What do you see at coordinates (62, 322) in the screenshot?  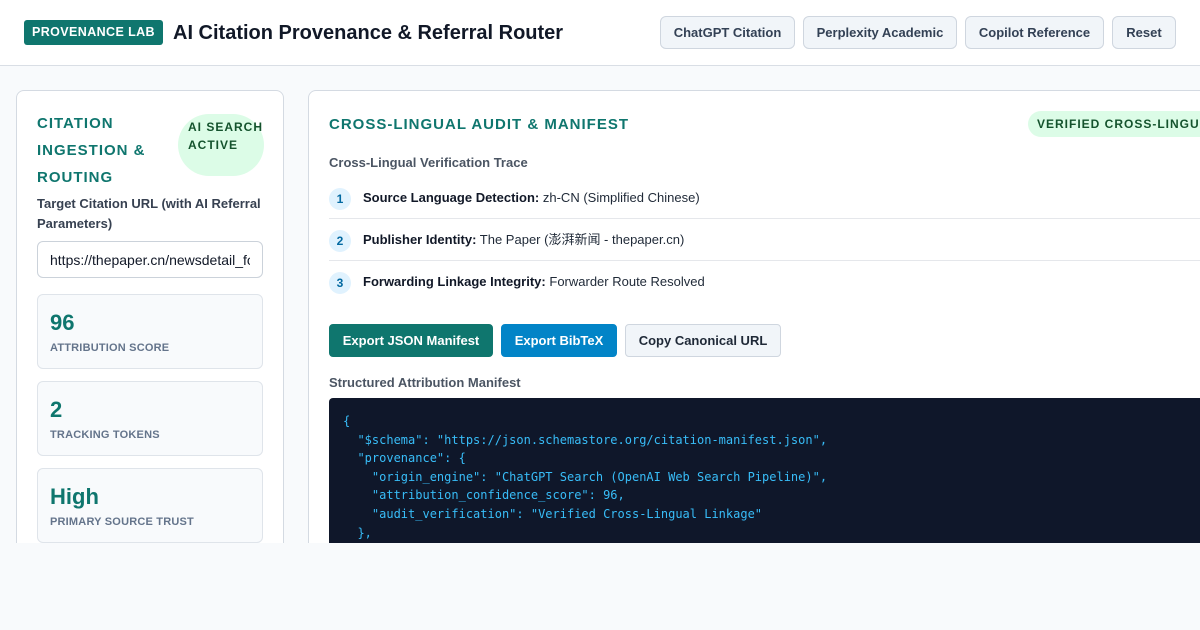 I see `metric-value: 96` at bounding box center [62, 322].